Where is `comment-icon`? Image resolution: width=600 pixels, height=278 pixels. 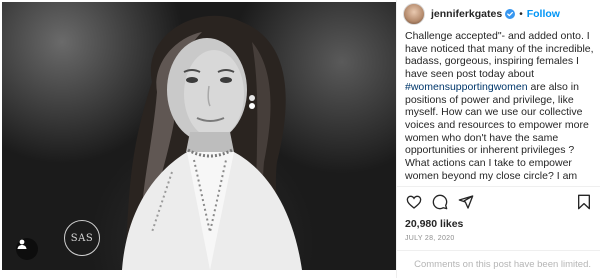
comment-icon is located at coordinates (440, 201).